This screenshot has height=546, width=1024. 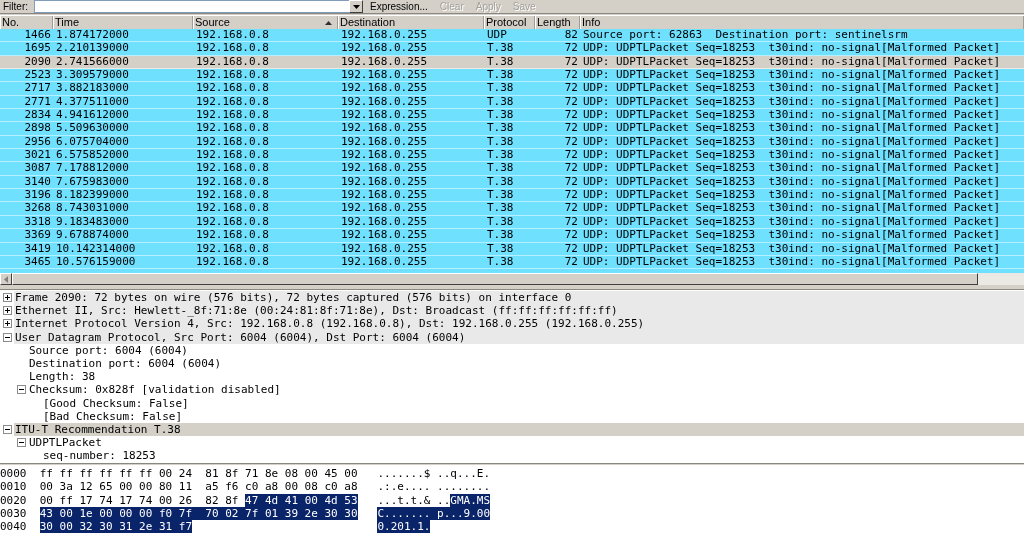 I want to click on tree-item: Frame 2090: 72 bytes on wire (576 bits), 72 bytes captured (576 bits) on interface 0, so click(x=519, y=298).